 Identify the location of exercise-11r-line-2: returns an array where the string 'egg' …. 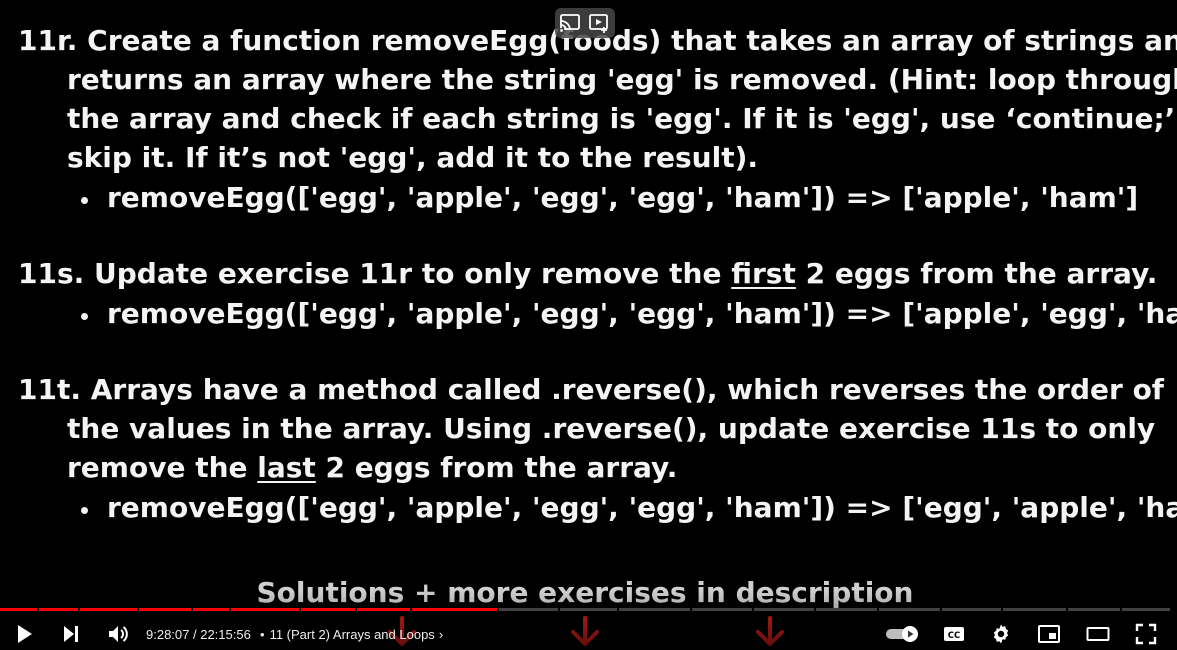
(622, 79).